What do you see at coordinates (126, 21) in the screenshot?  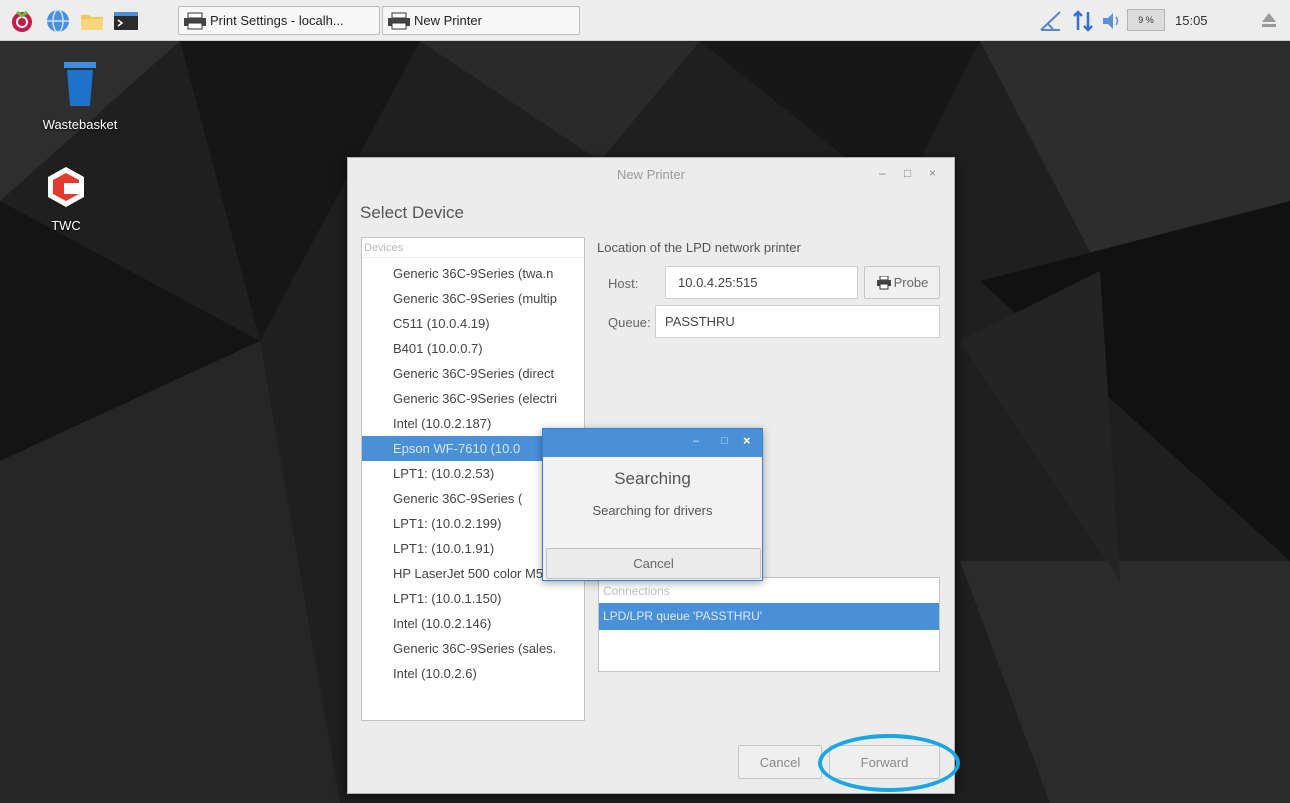 I see `terminal-icon` at bounding box center [126, 21].